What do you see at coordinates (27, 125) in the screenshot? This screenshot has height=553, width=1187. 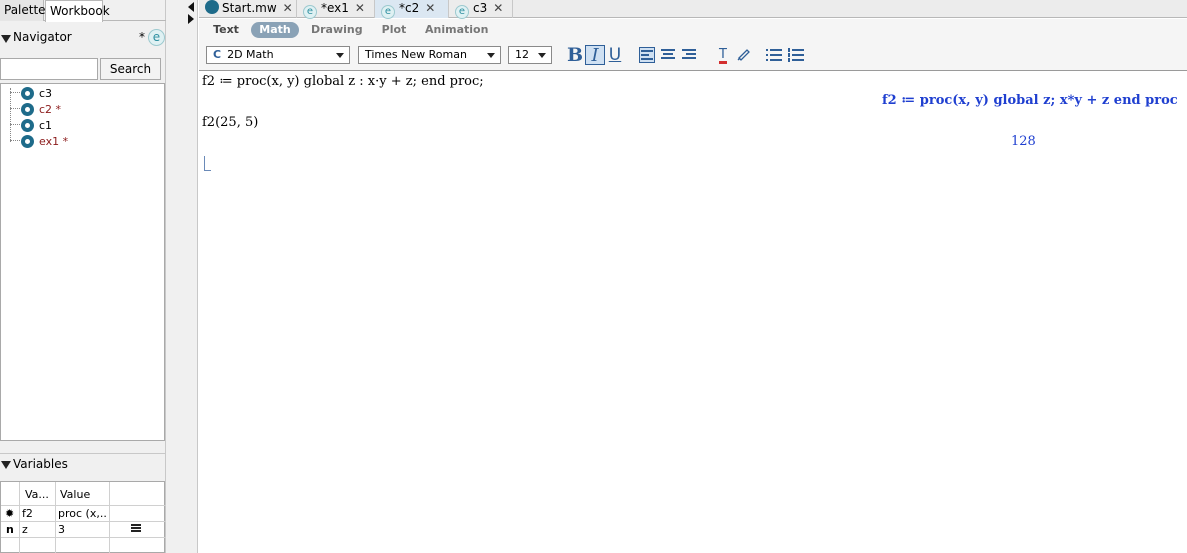 I see `gear-icon` at bounding box center [27, 125].